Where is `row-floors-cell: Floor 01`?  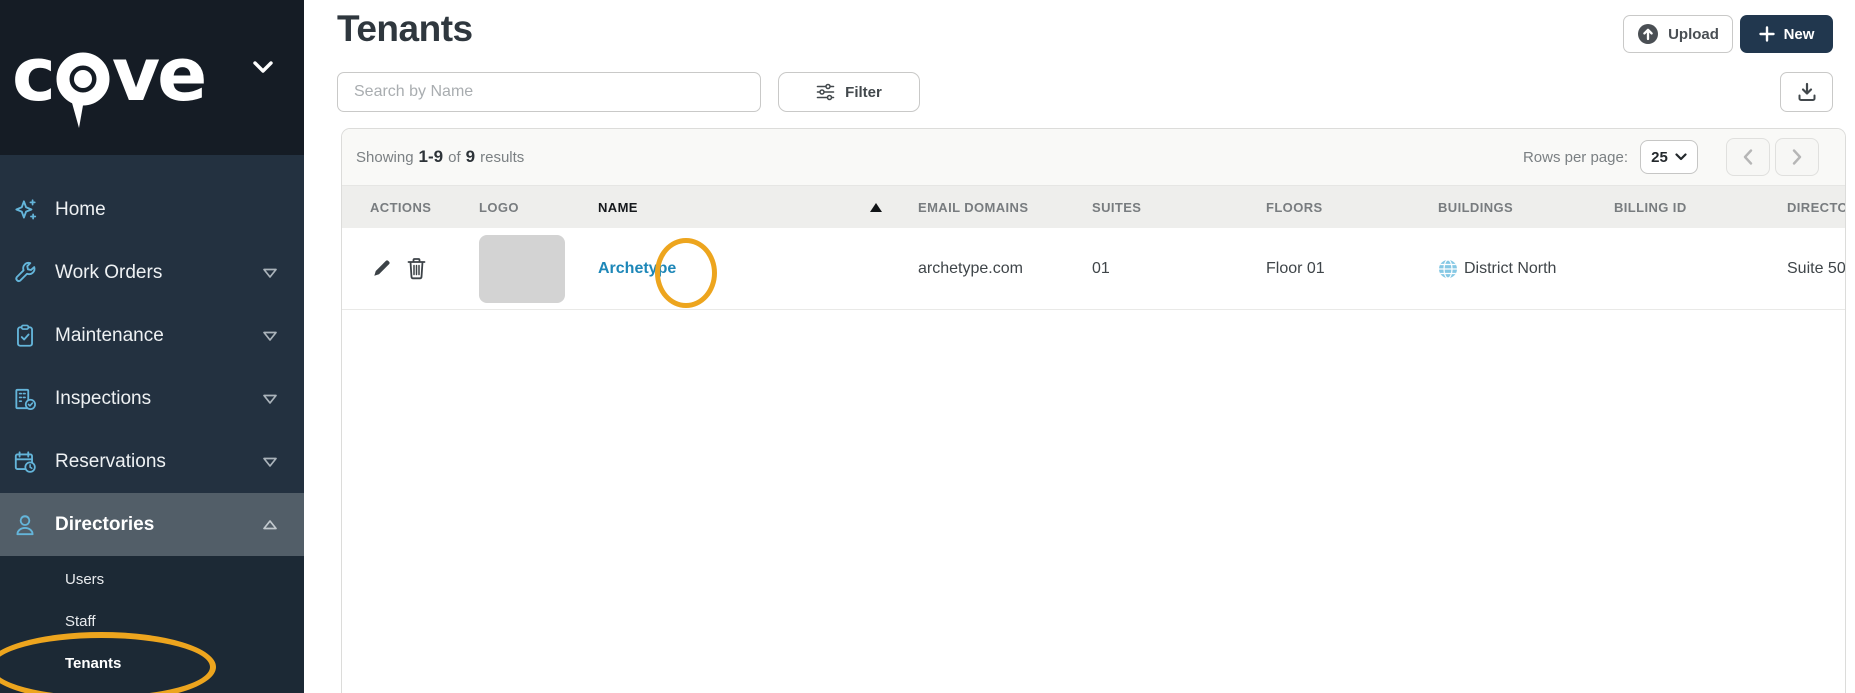
row-floors-cell: Floor 01 is located at coordinates (1295, 268).